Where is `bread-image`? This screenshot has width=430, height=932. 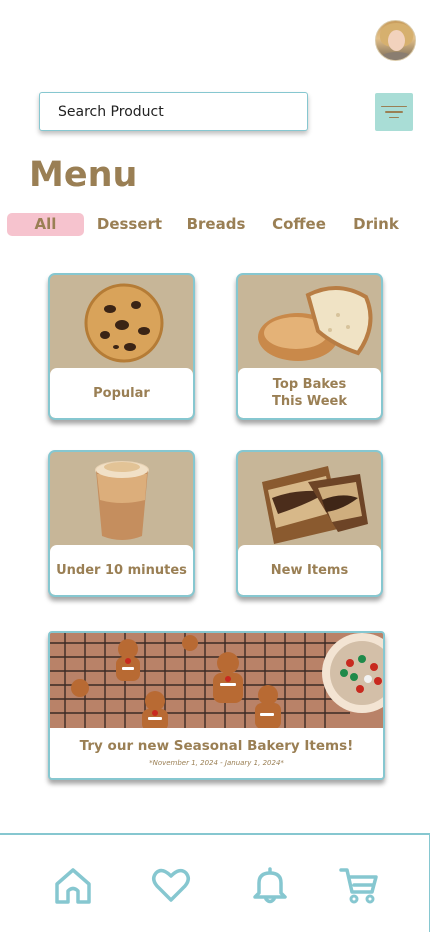 bread-image is located at coordinates (315, 323).